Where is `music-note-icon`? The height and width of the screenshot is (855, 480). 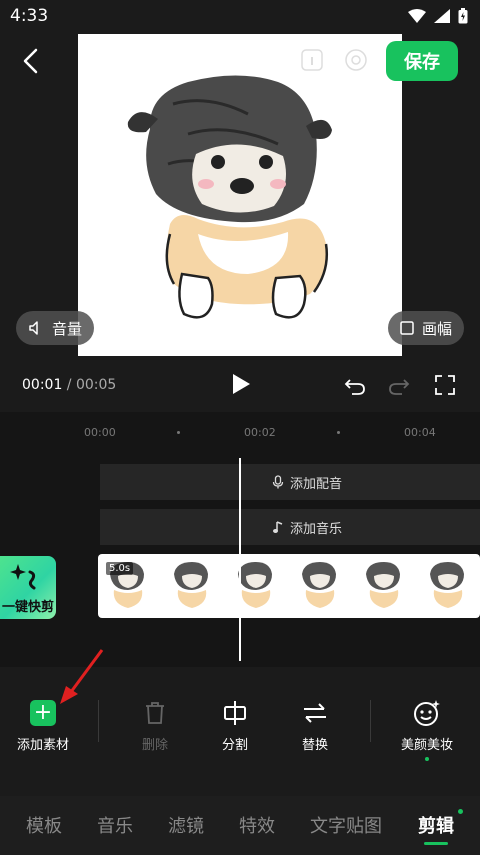 music-note-icon is located at coordinates (278, 527).